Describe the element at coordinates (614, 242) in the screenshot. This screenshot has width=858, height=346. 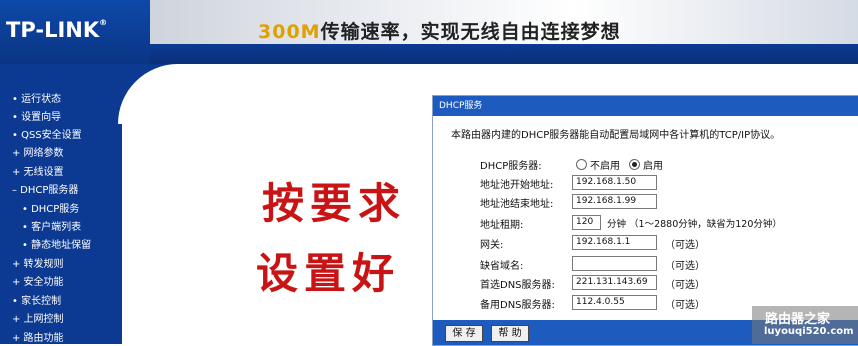
I see `gateway-input: 192.168.1.1` at that location.